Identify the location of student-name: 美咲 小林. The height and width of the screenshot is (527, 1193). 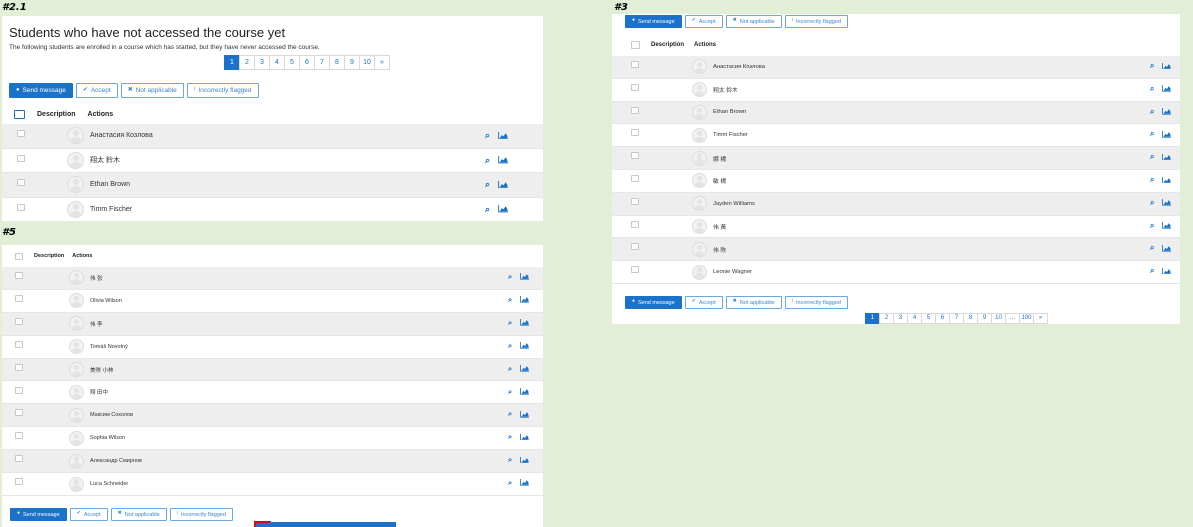
(102, 370).